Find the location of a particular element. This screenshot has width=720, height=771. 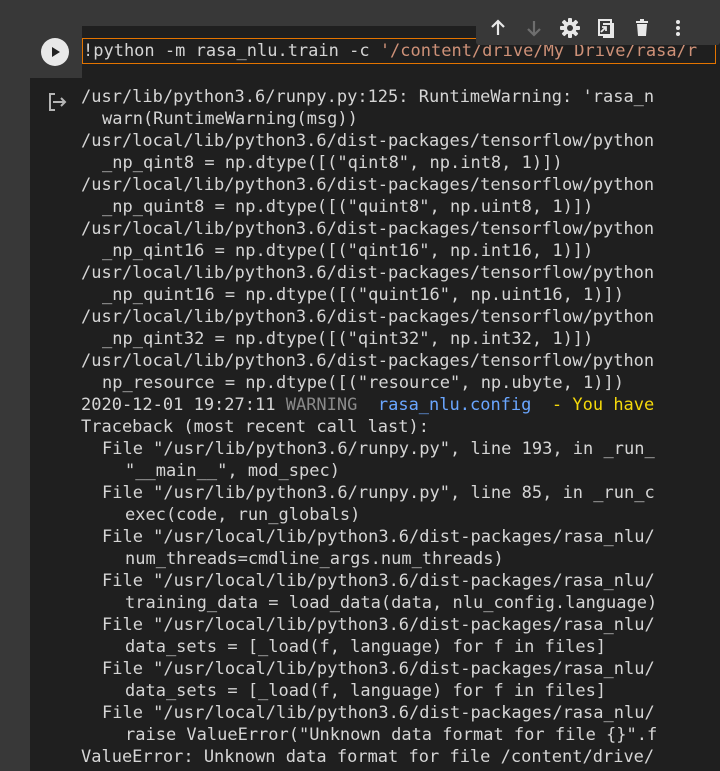

arrow-up-icon is located at coordinates (498, 26).